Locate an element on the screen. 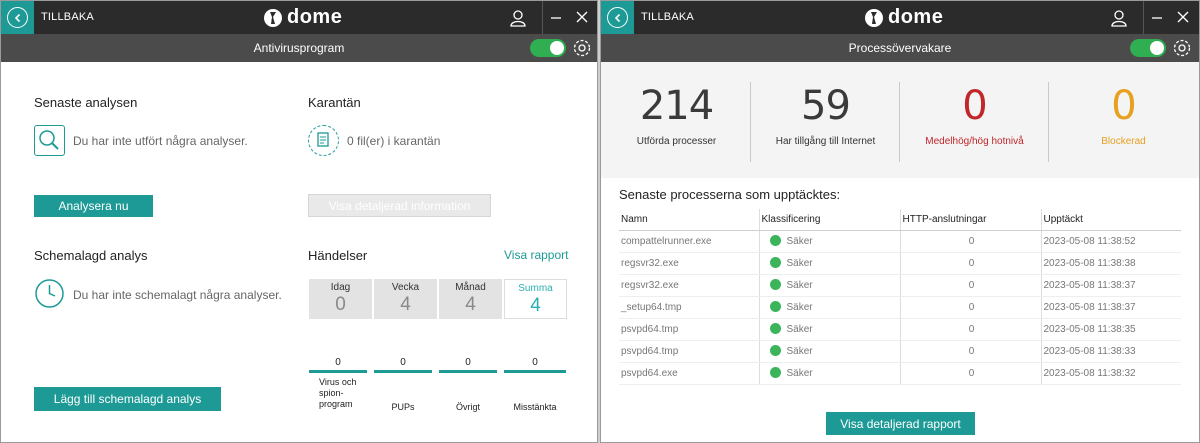 This screenshot has height=443, width=1200. column-detected: Upptäckt is located at coordinates (1111, 220).